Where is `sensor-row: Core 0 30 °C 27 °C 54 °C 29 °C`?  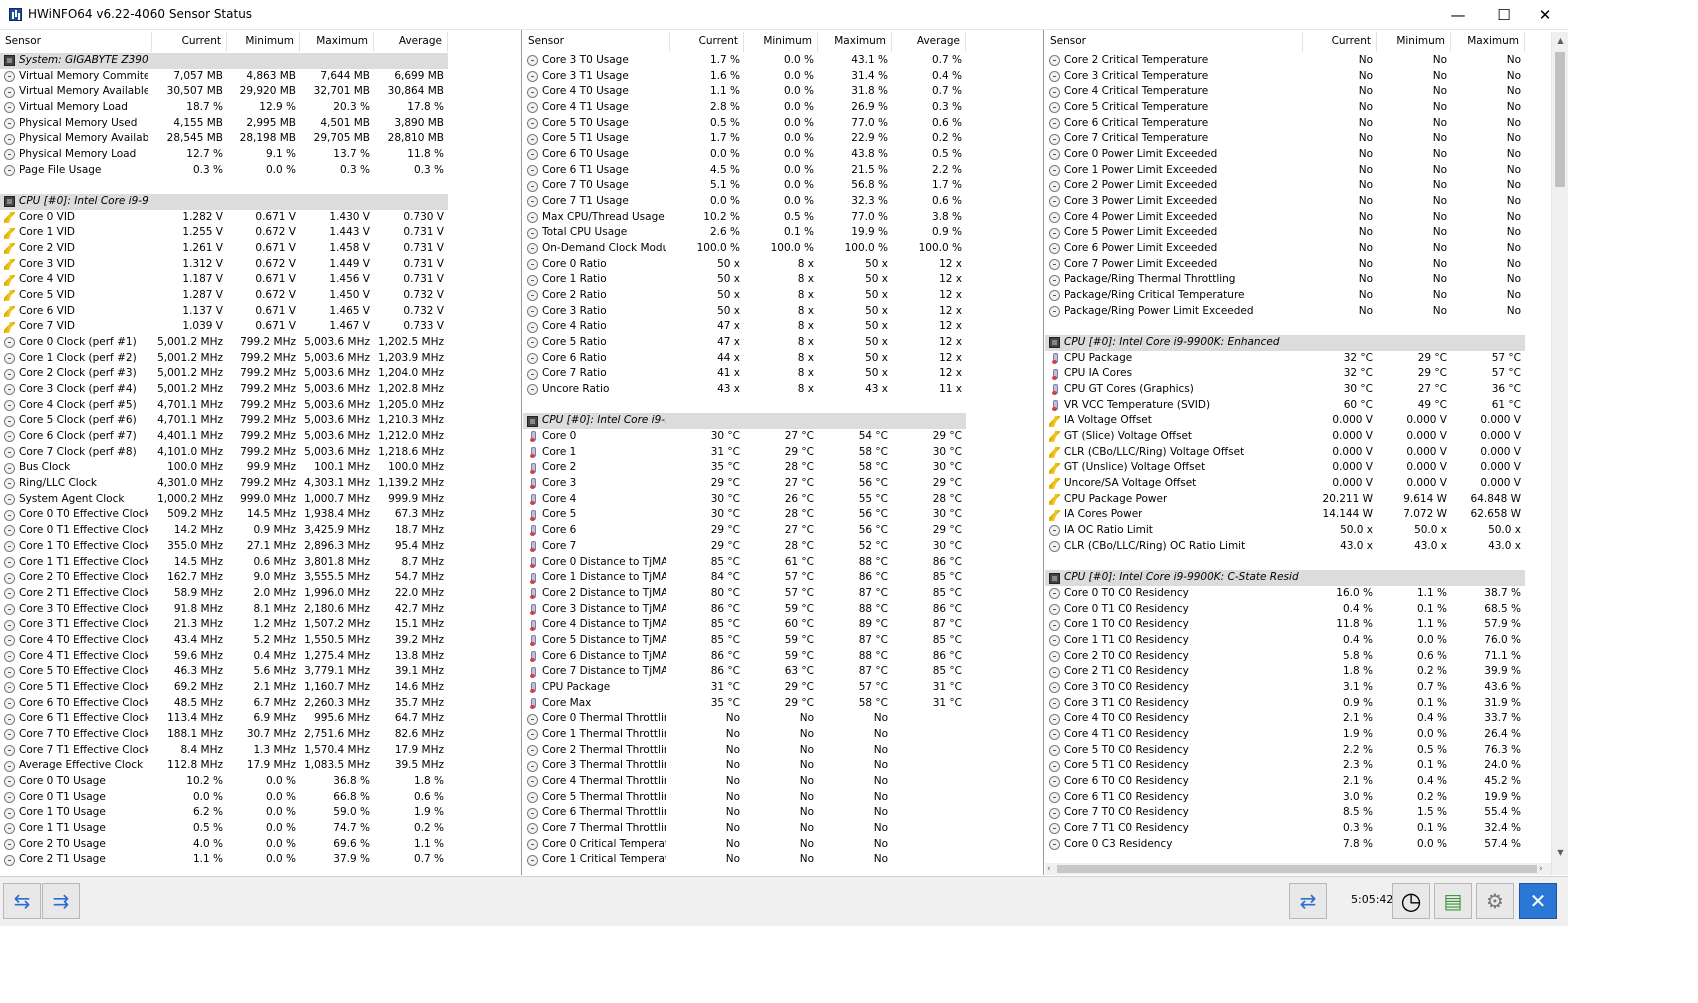
sensor-row: Core 0 30 °C 27 °C 54 °C 29 °C is located at coordinates (783, 437).